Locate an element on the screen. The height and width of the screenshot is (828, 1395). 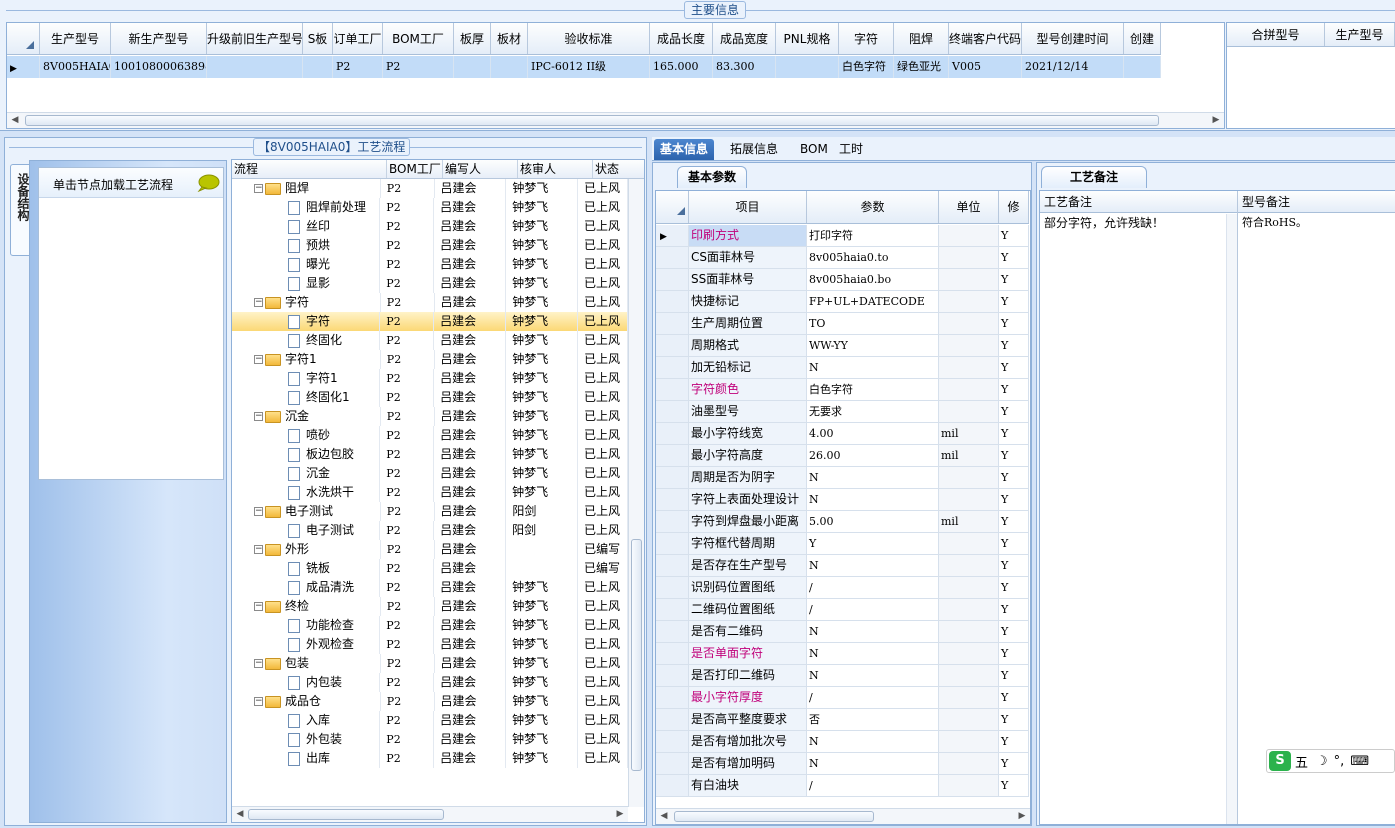
param-row: 字符颜色 白色字符 Y is located at coordinates (842, 390).